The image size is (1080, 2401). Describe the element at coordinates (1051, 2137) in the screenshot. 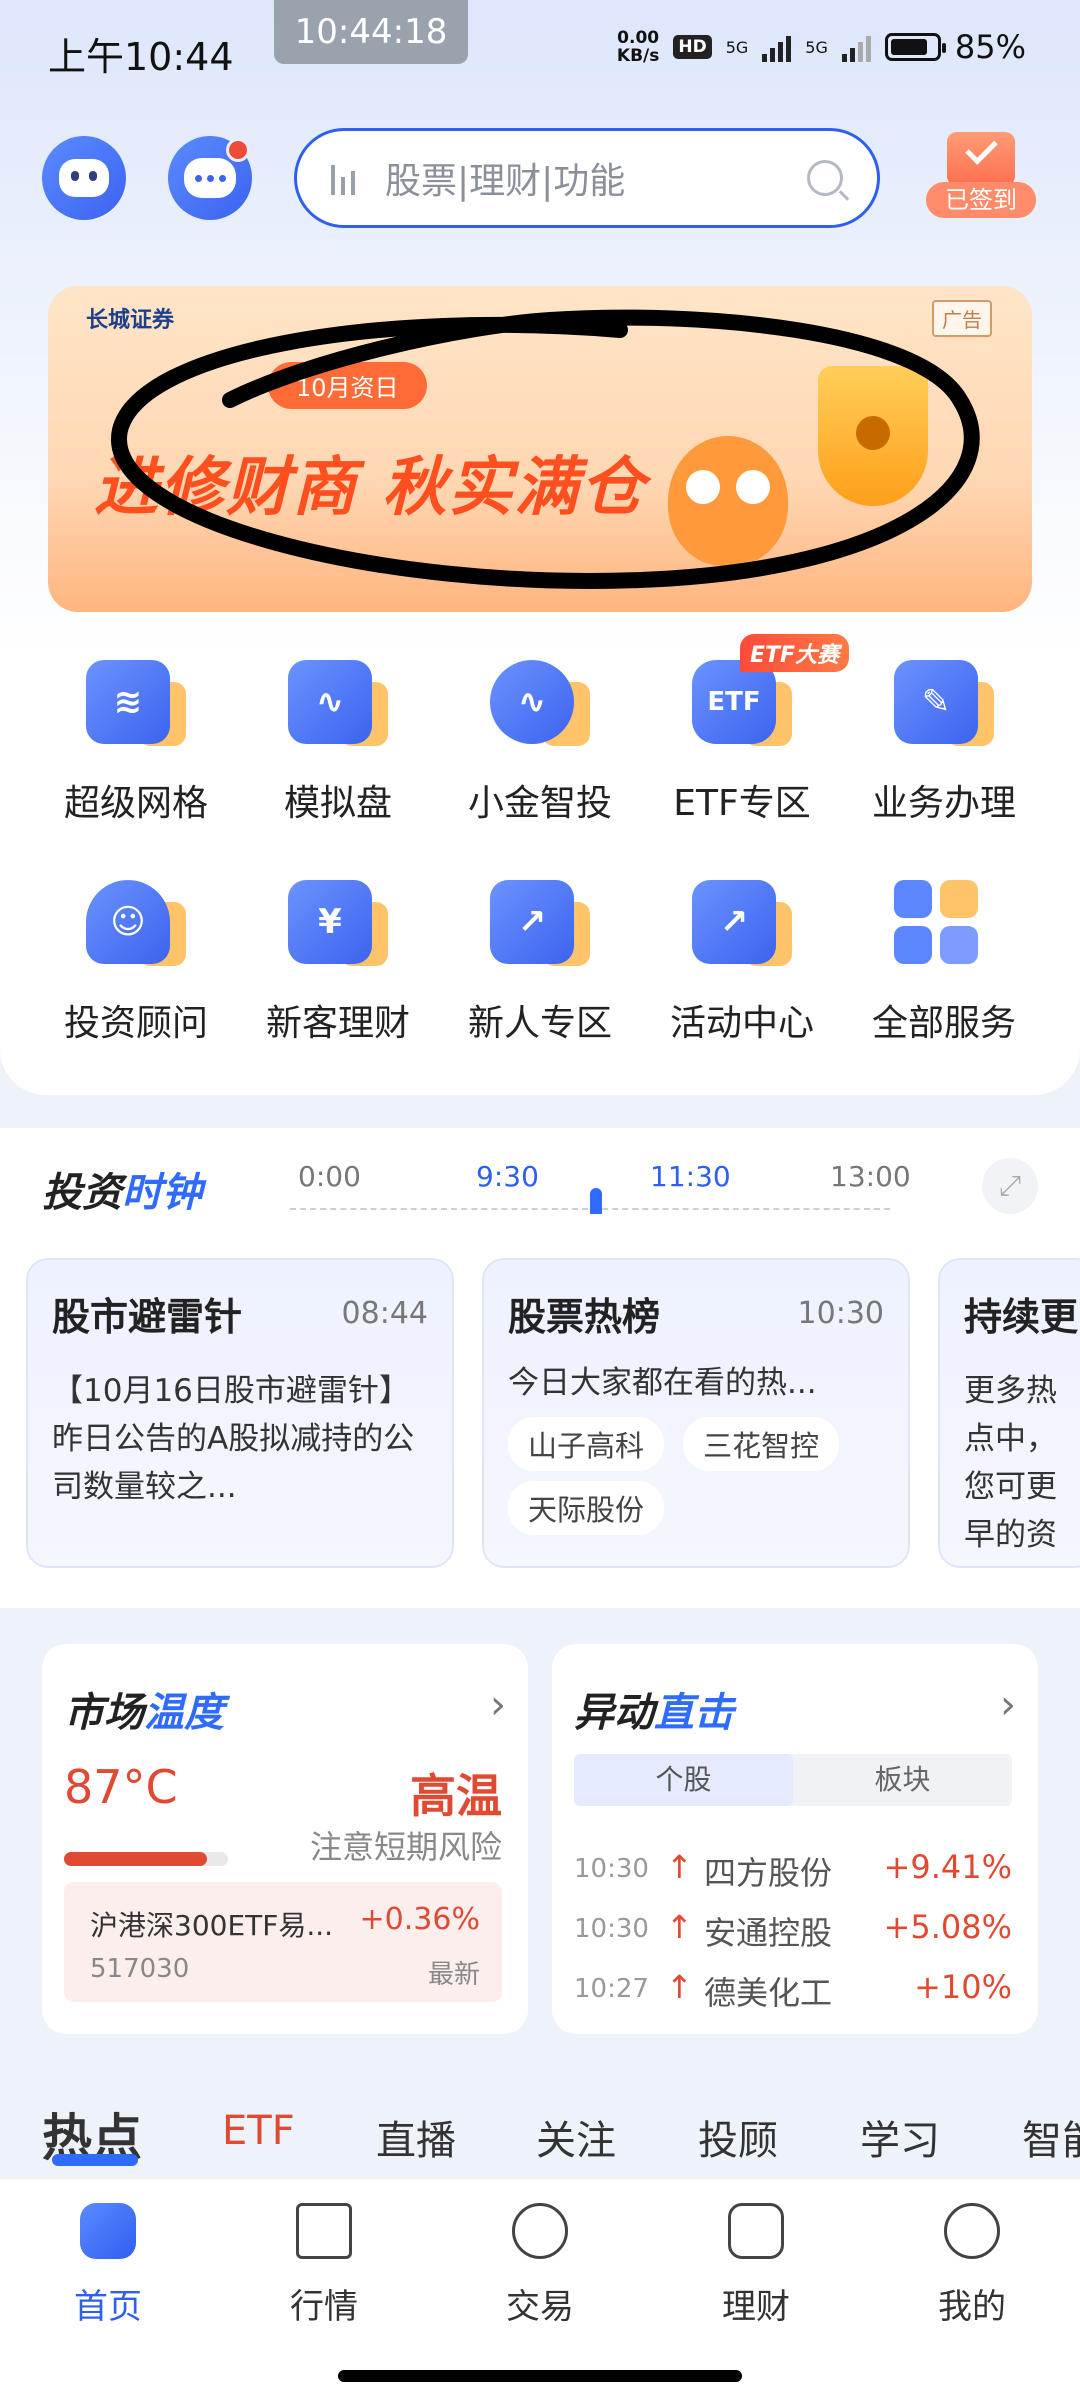

I see `tab-smart: 智能` at that location.